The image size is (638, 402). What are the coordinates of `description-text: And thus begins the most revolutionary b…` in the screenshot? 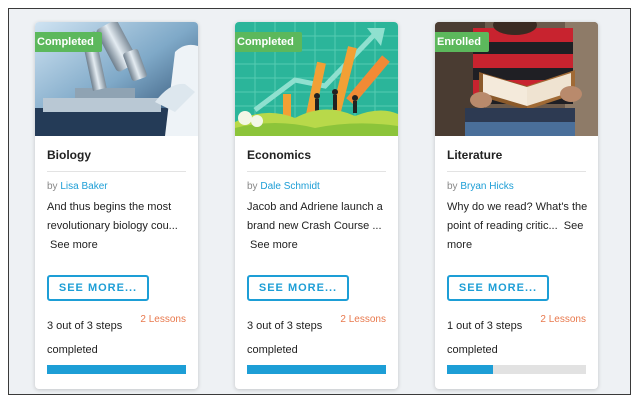 It's located at (112, 216).